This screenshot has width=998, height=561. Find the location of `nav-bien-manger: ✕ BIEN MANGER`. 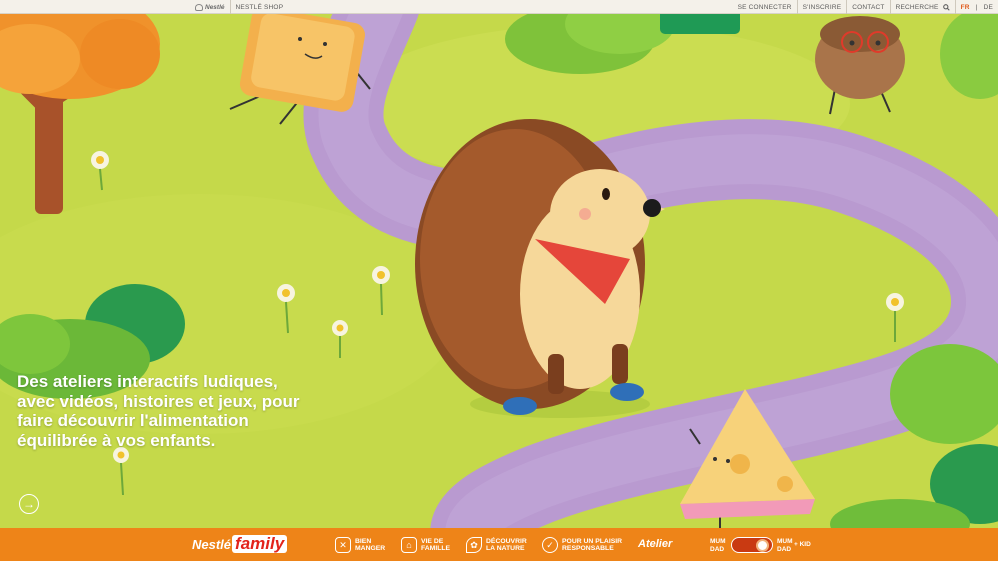

nav-bien-manger: ✕ BIEN MANGER is located at coordinates (362, 545).